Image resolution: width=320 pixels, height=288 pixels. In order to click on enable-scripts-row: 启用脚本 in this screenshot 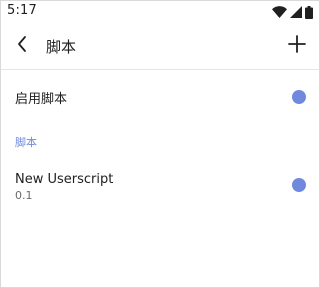, I will do `click(160, 97)`.